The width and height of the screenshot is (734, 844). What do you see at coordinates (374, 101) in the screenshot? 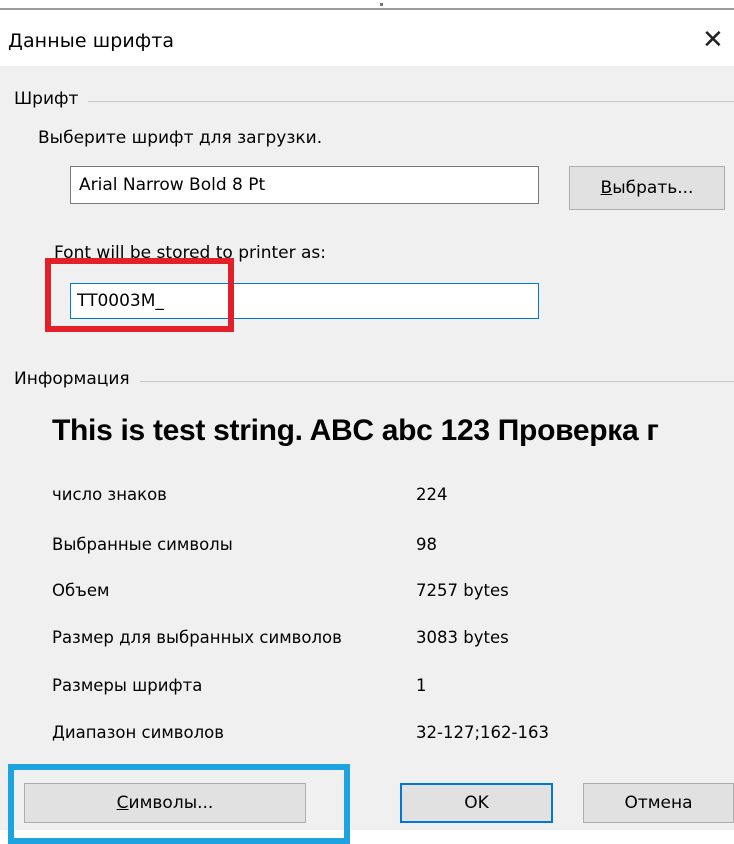
I see `font-group-line` at bounding box center [374, 101].